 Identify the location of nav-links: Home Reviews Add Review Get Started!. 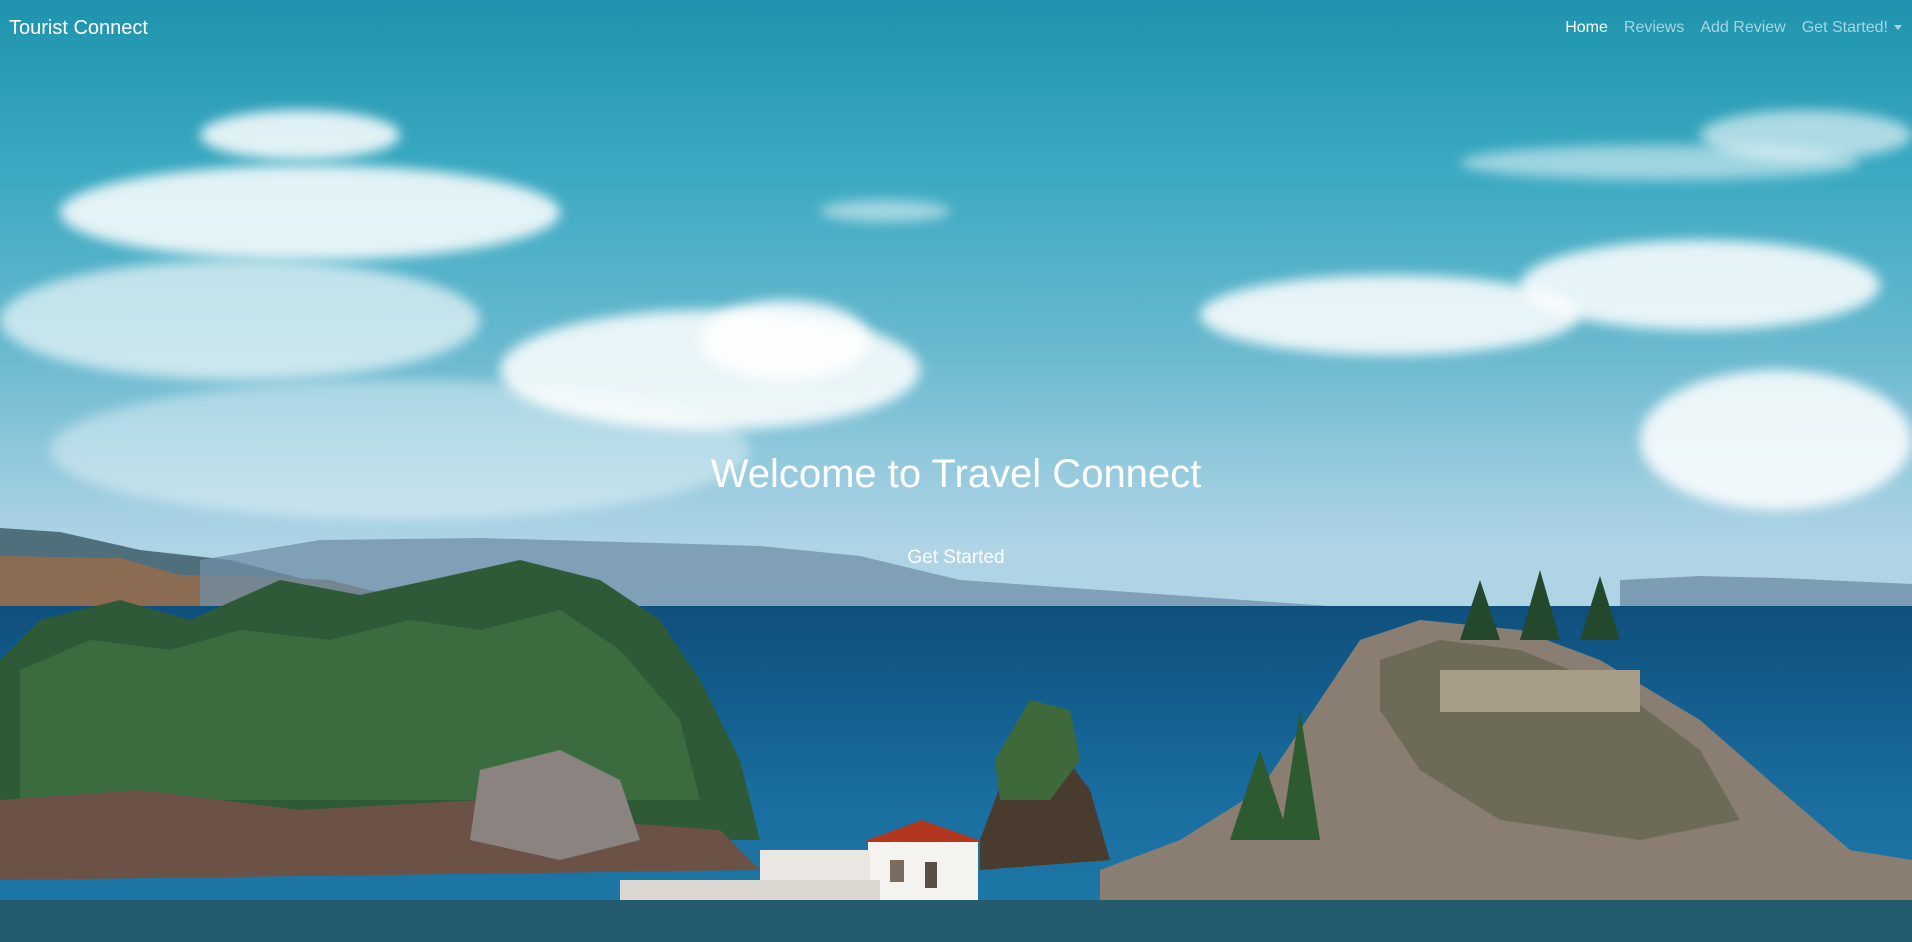
(1733, 28).